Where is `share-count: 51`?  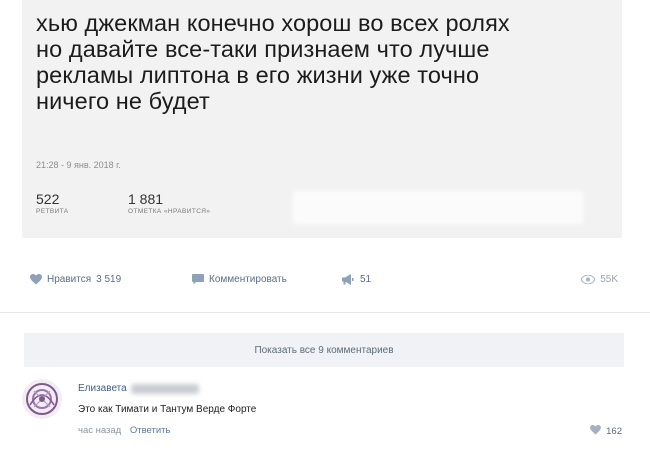 share-count: 51 is located at coordinates (366, 279).